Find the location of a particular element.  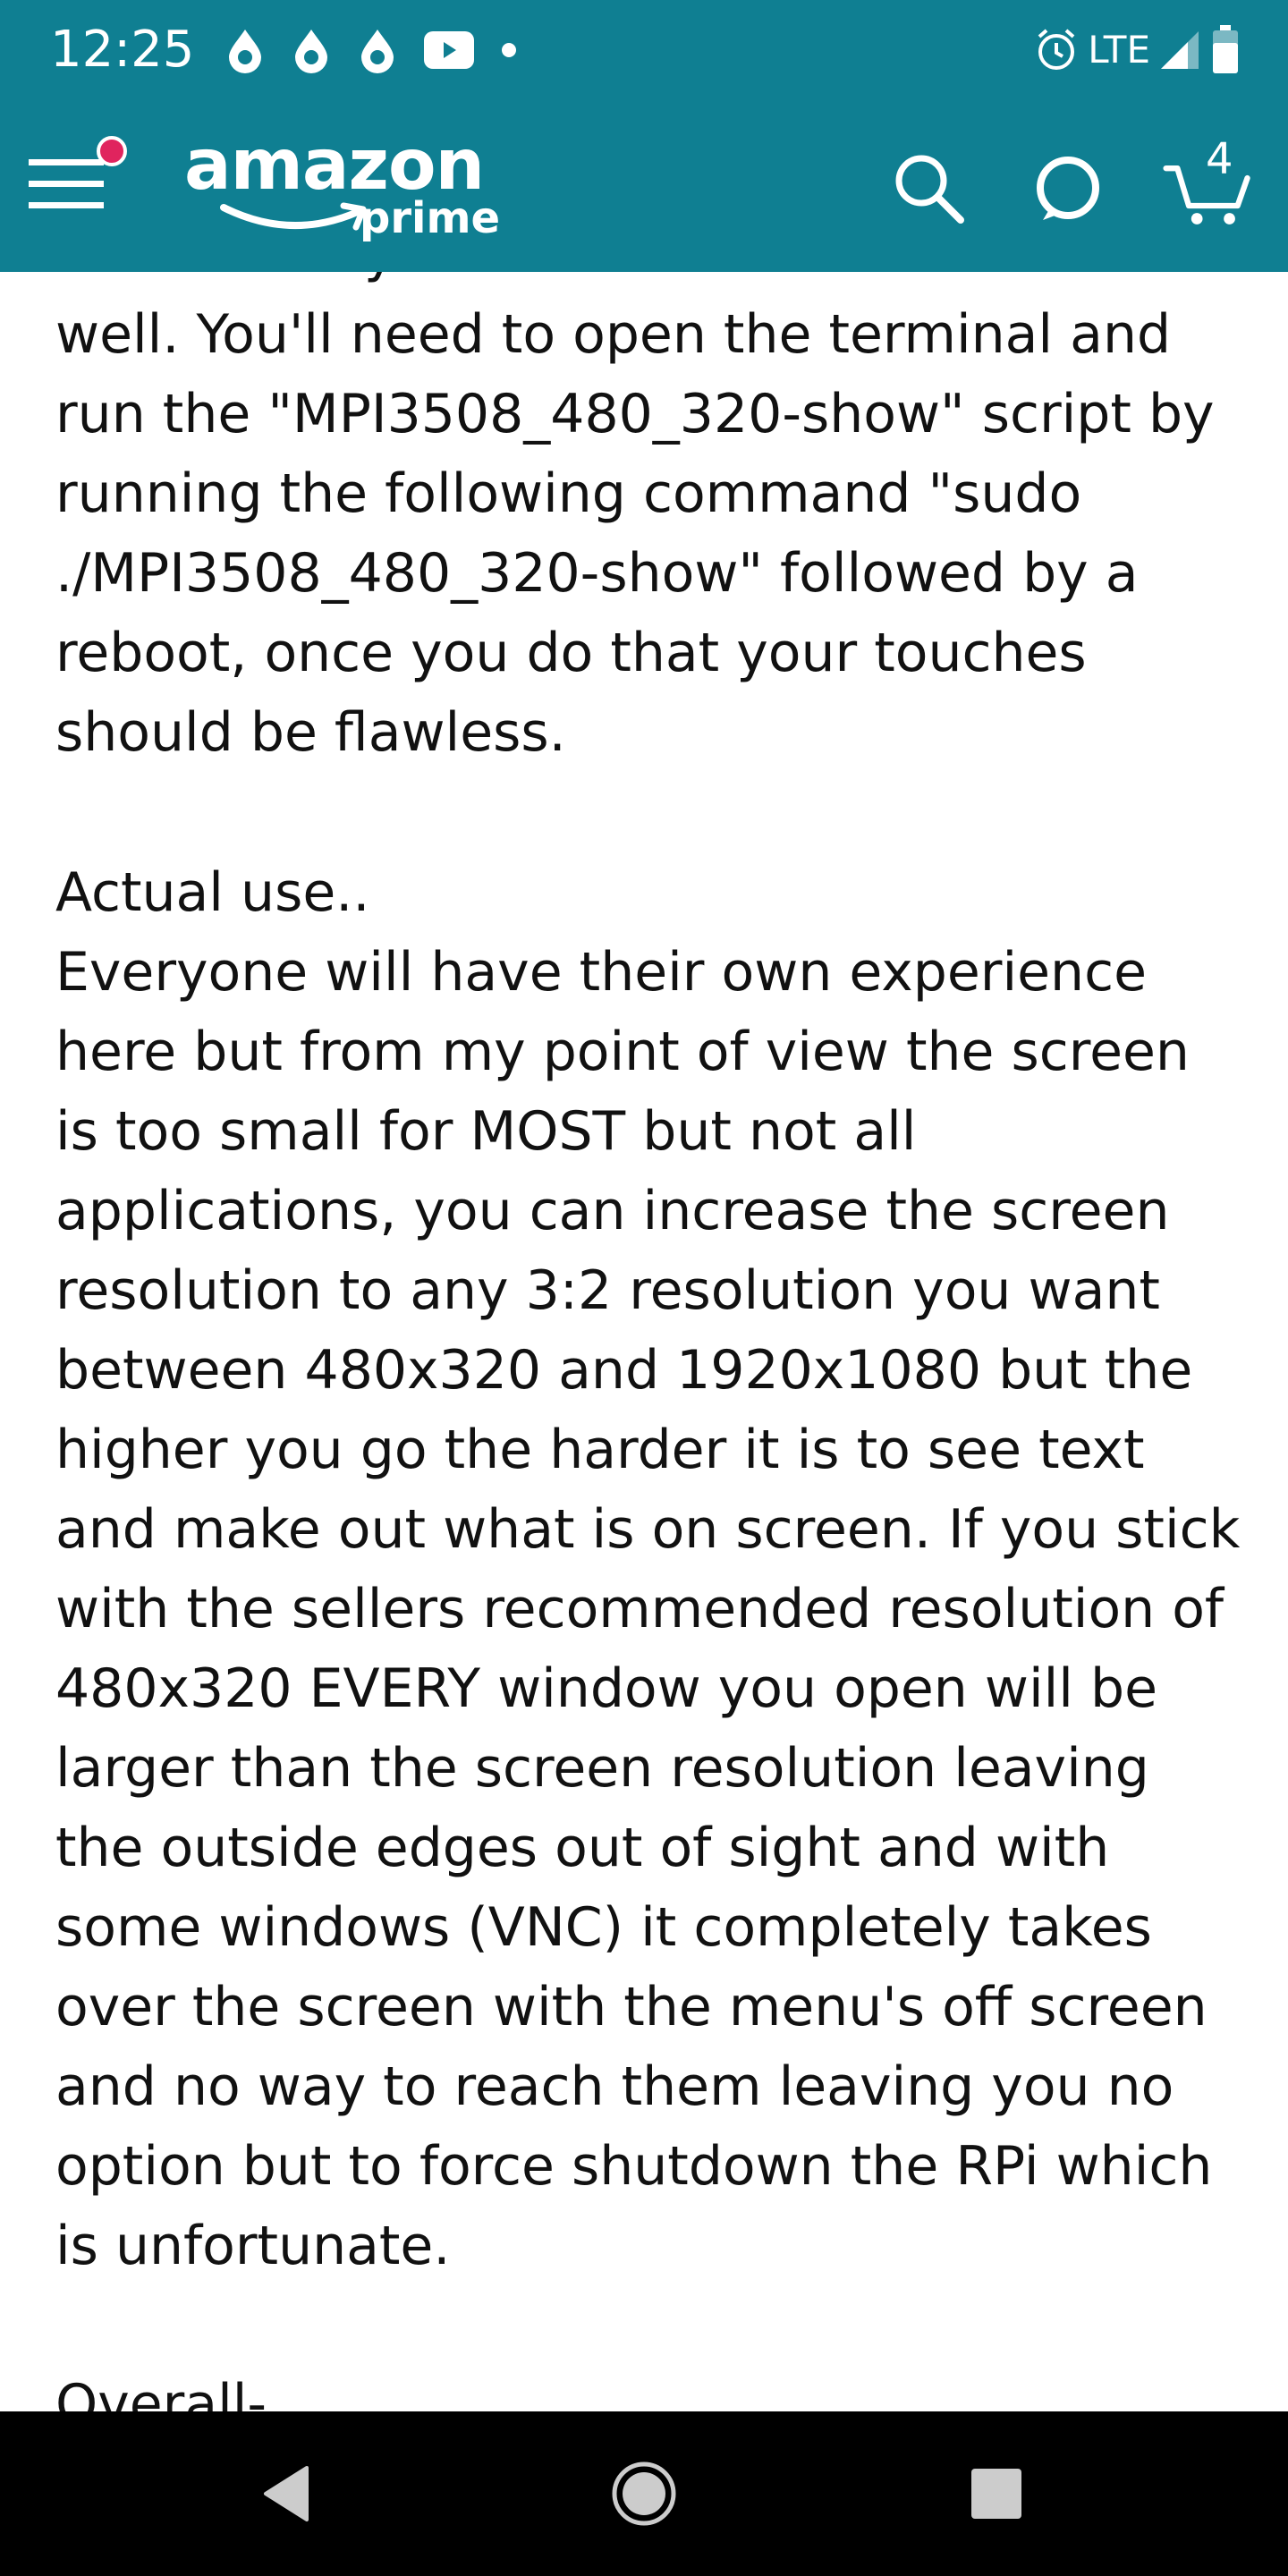

header-actions: 4 is located at coordinates (1068, 188).